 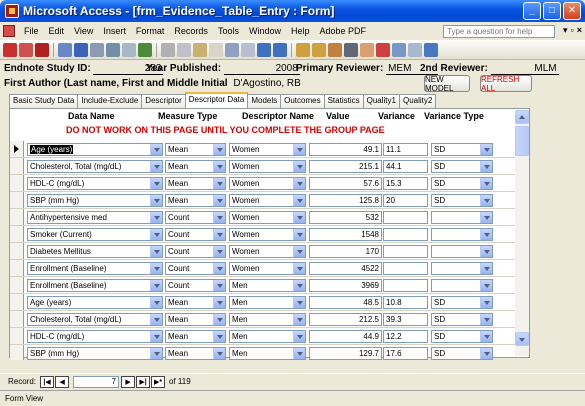 What do you see at coordinates (383, 49) in the screenshot?
I see `delete-record-icon` at bounding box center [383, 49].